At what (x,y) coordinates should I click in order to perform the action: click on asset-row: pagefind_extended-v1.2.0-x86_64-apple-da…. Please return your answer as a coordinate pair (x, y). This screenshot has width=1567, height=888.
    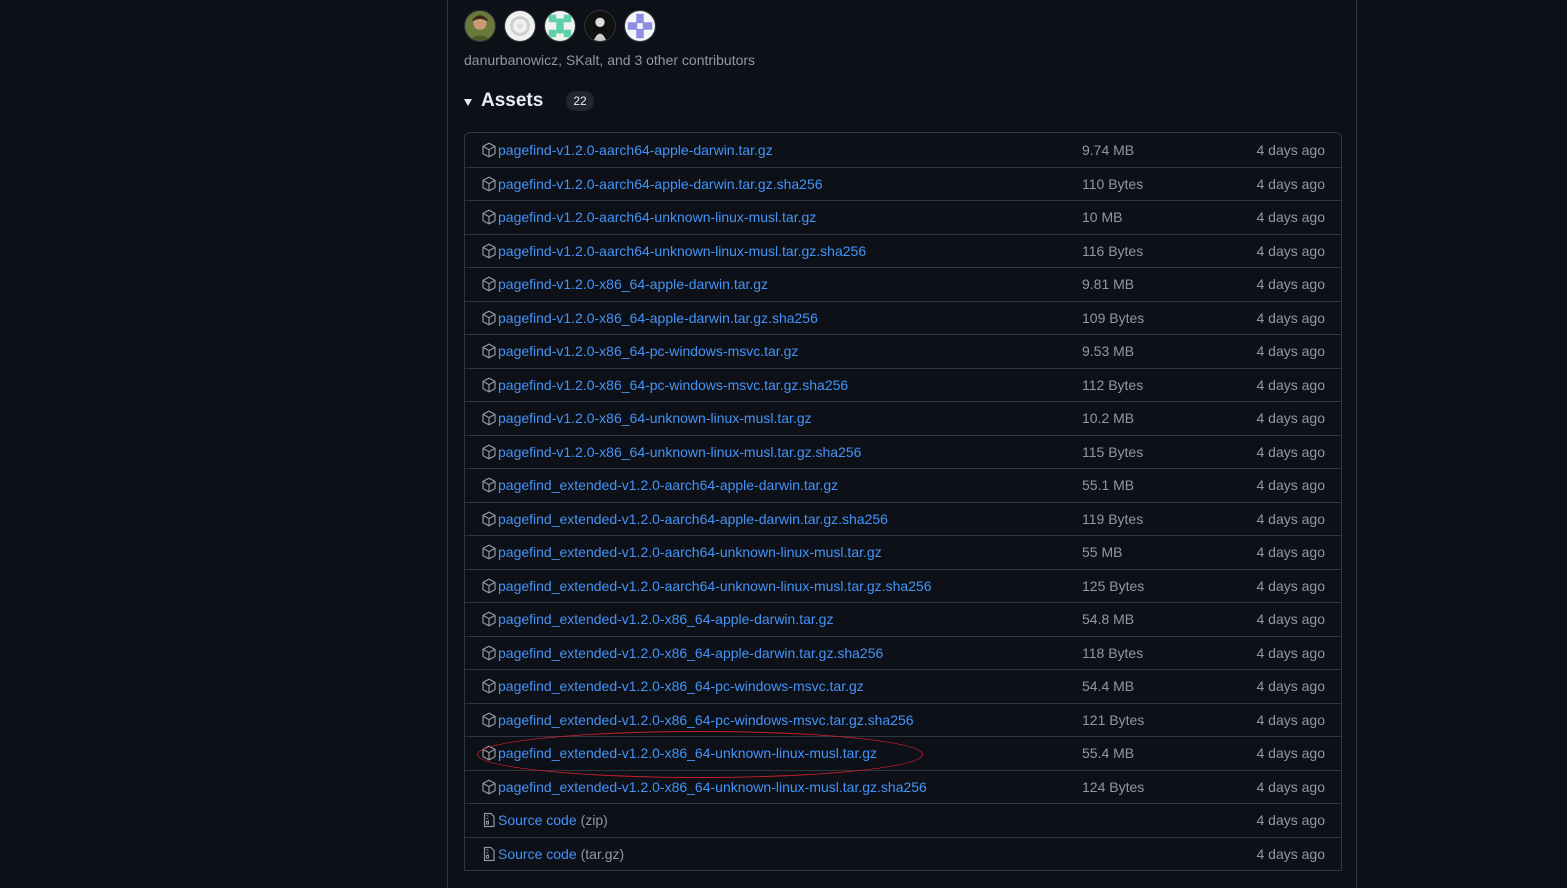
    Looking at the image, I should click on (903, 619).